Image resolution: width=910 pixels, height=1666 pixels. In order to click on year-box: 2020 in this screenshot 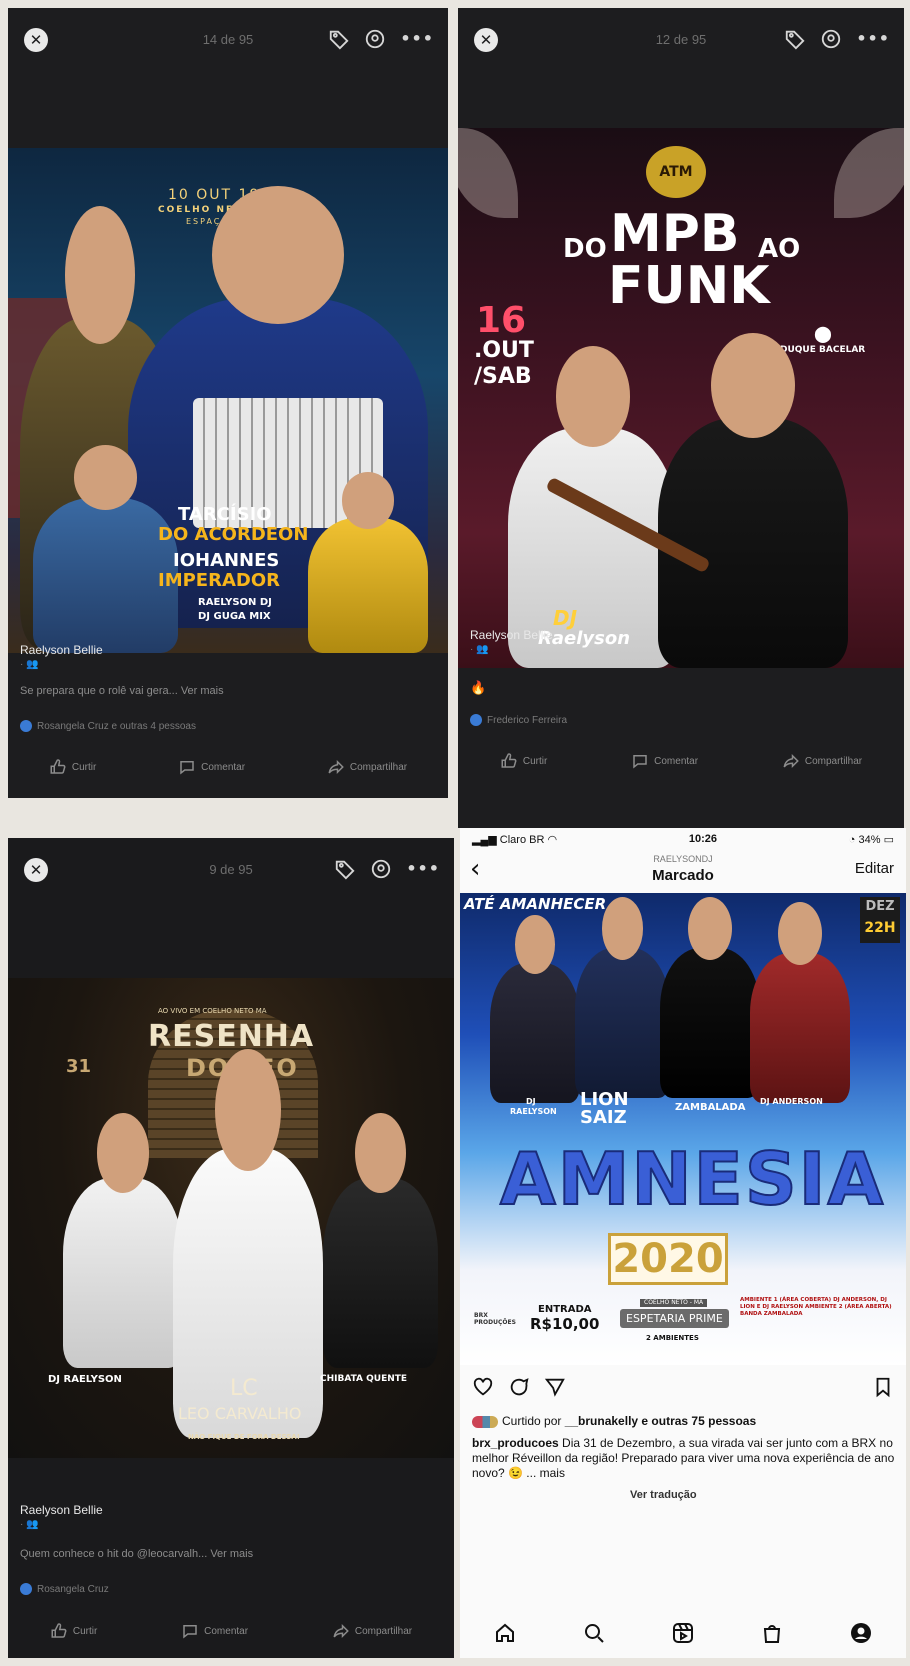, I will do `click(668, 1259)`.